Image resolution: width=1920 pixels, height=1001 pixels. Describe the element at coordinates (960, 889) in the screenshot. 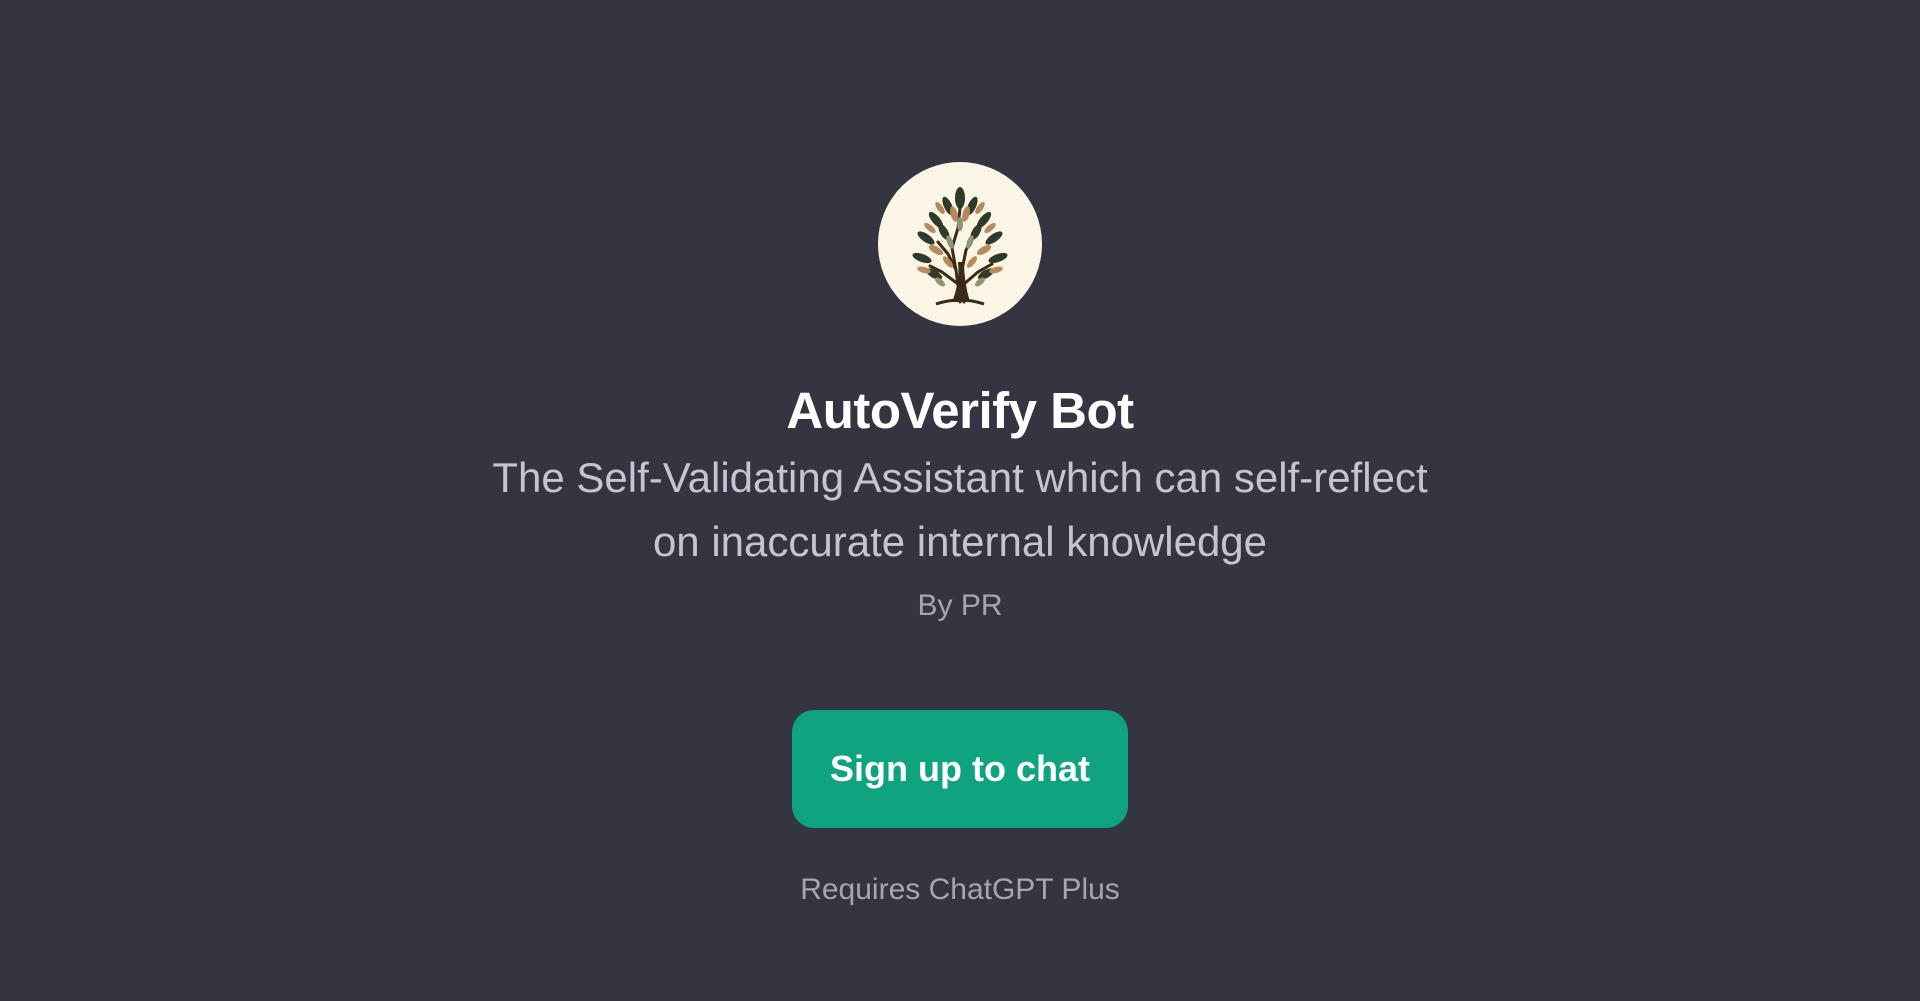

I see `plan-requirement-note: Requires ChatGPT Plus` at that location.